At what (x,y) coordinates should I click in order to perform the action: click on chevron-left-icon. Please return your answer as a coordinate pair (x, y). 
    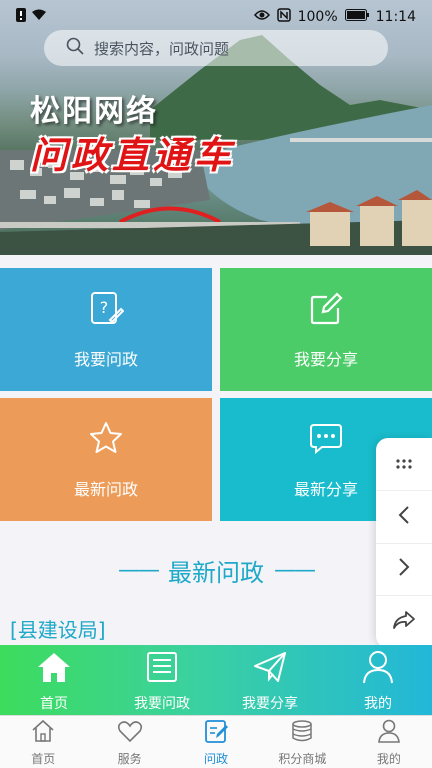
    Looking at the image, I should click on (404, 517).